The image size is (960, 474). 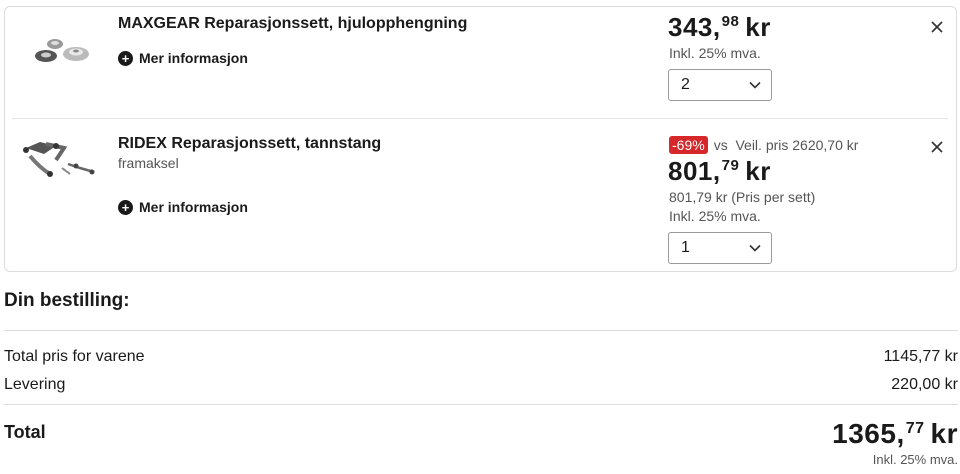 I want to click on item-divider, so click(x=480, y=118).